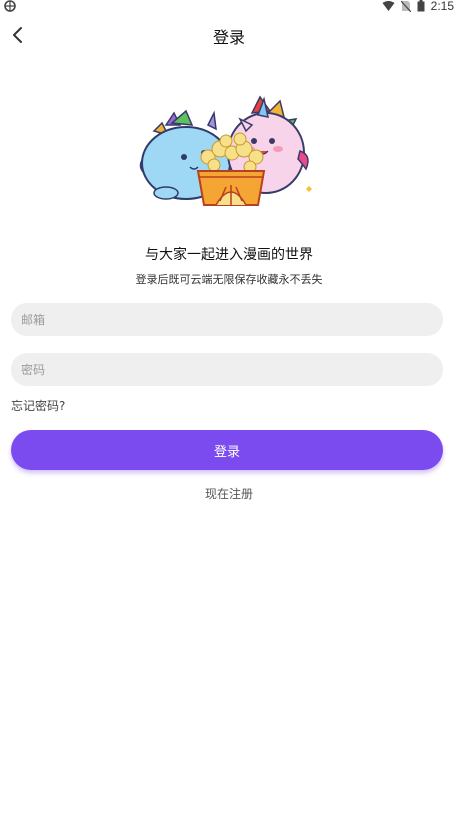  What do you see at coordinates (229, 279) in the screenshot?
I see `subline: 登录后既可云端无限保存收藏永不丢失` at bounding box center [229, 279].